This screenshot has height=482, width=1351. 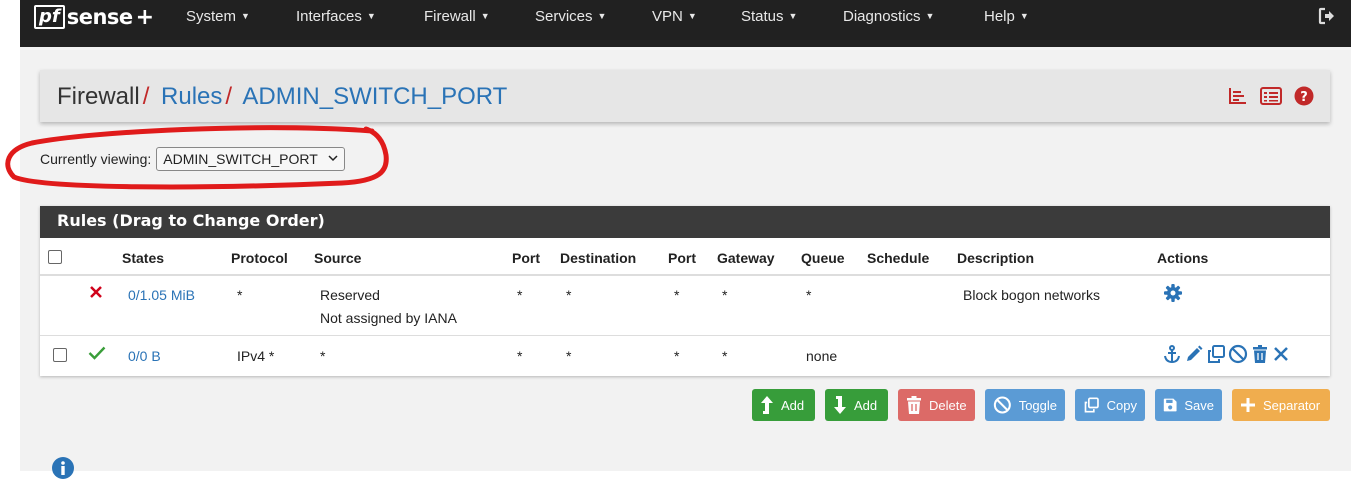 I want to click on copy-label: Copy, so click(x=1121, y=405).